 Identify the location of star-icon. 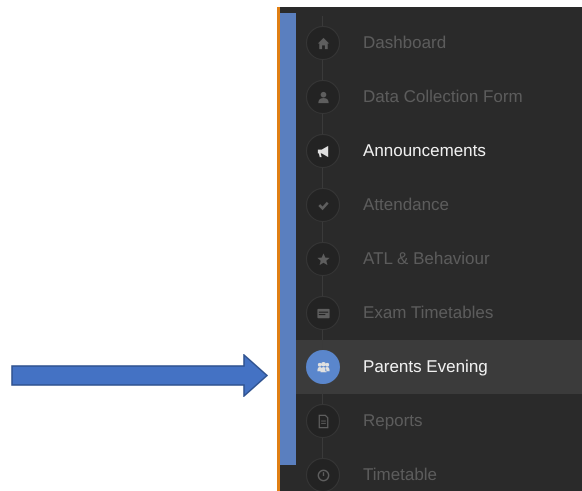
(323, 259).